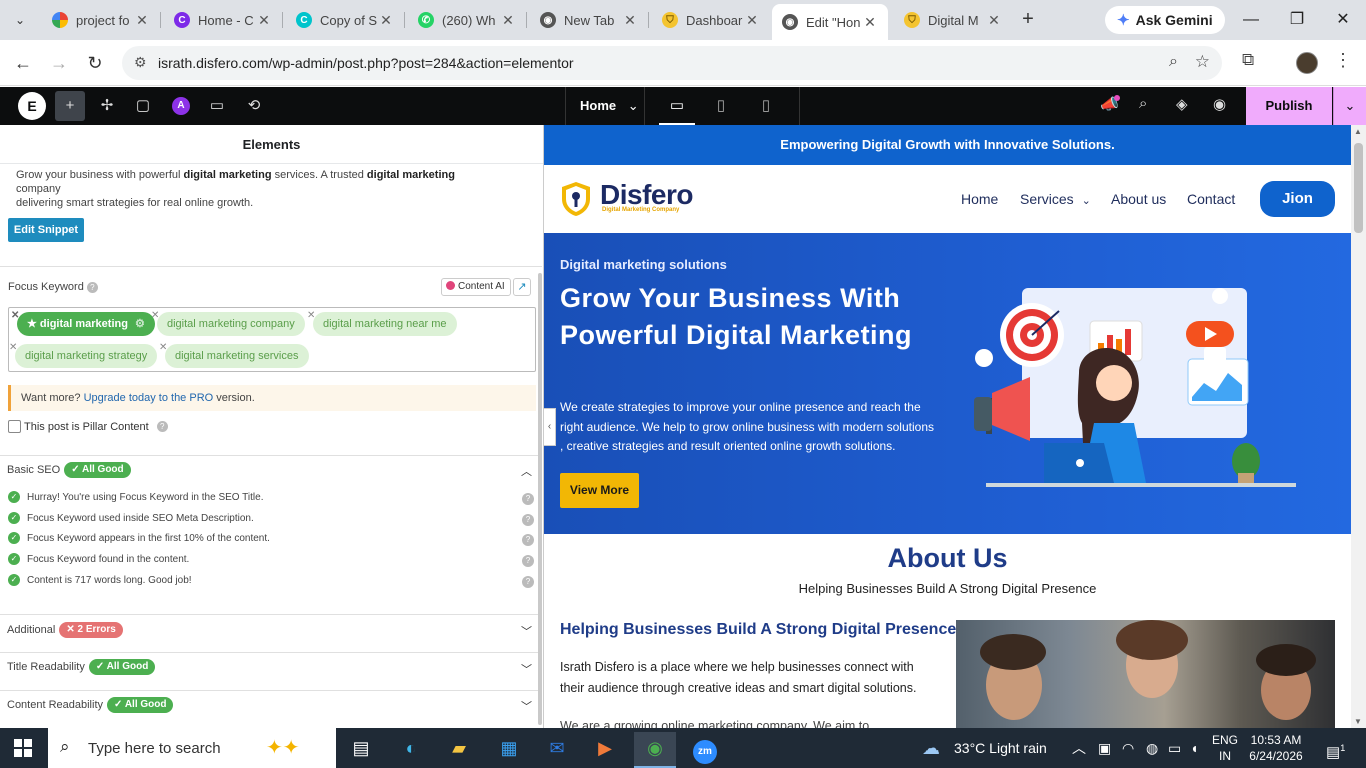 The image size is (1366, 768). What do you see at coordinates (1165, 20) in the screenshot?
I see `ask-gemini-button: ✦ Ask Gemini` at bounding box center [1165, 20].